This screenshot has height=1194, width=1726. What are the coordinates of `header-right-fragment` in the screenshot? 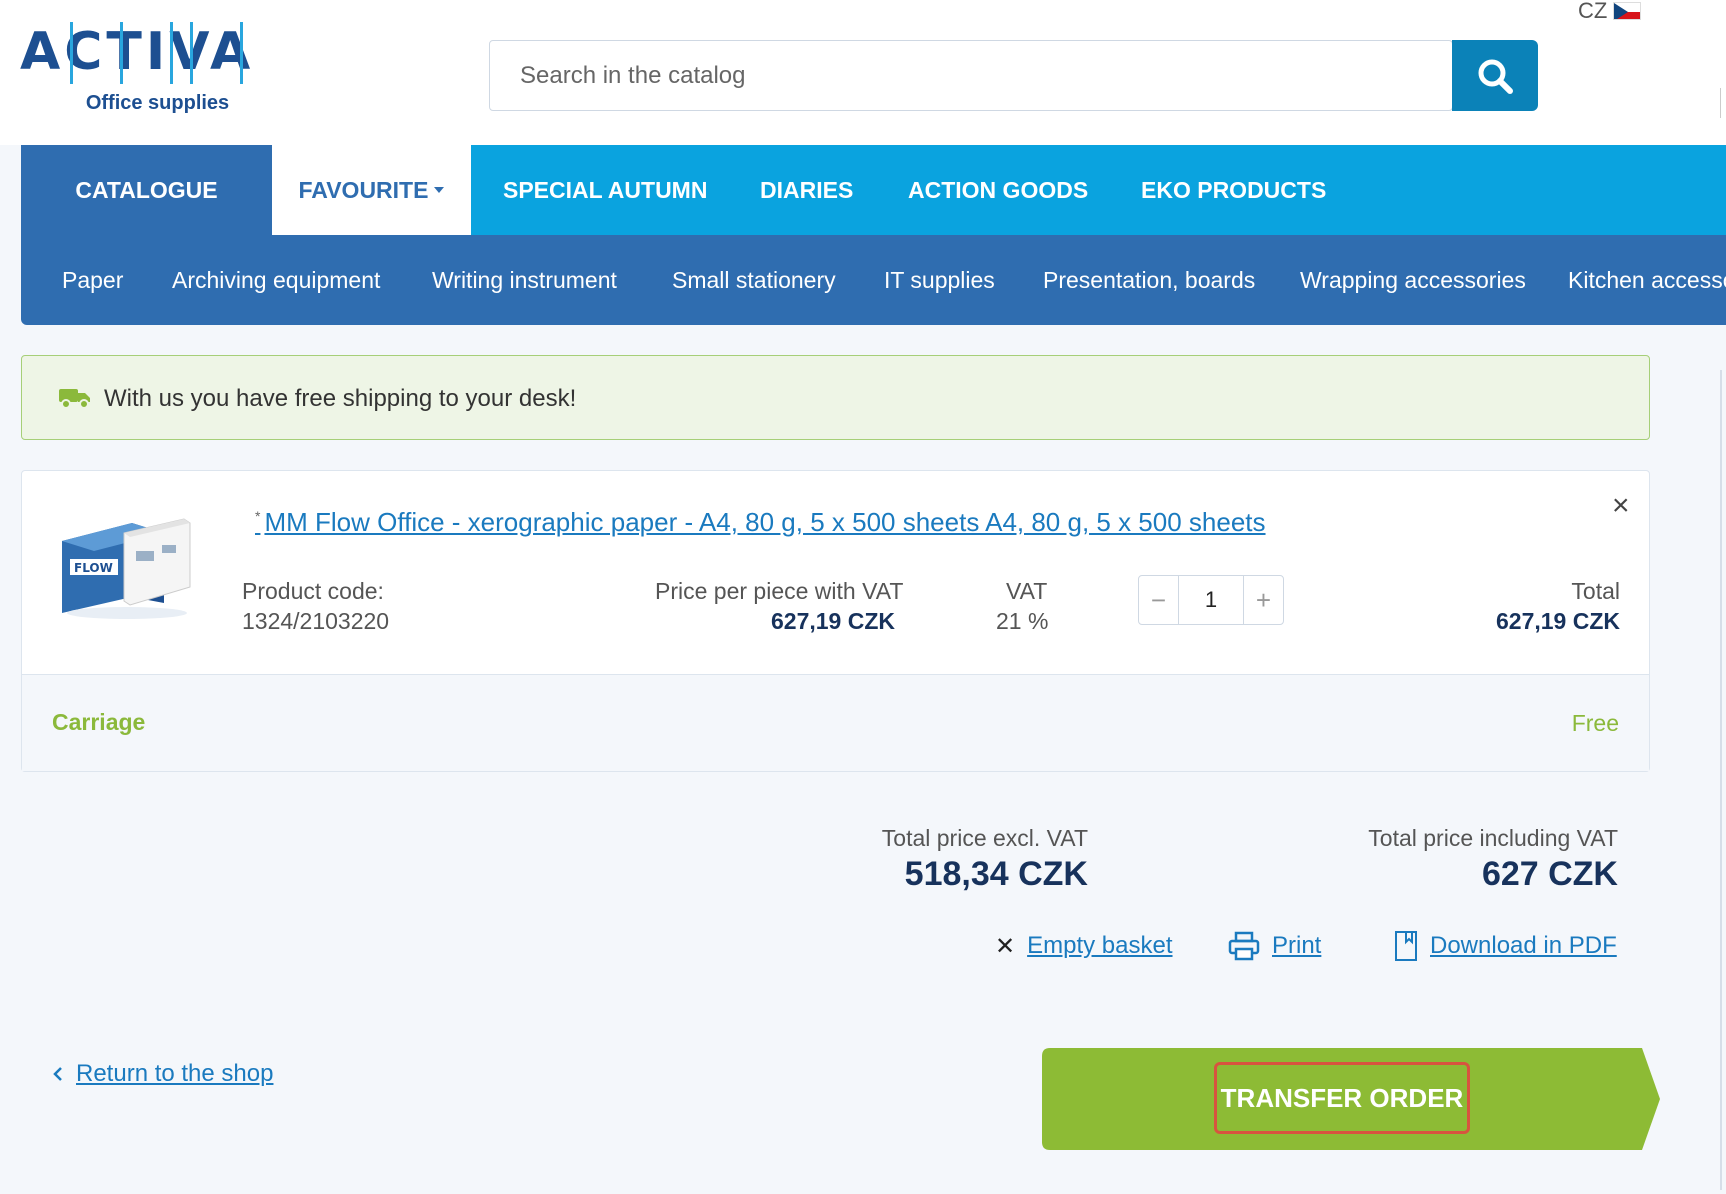 It's located at (1723, 103).